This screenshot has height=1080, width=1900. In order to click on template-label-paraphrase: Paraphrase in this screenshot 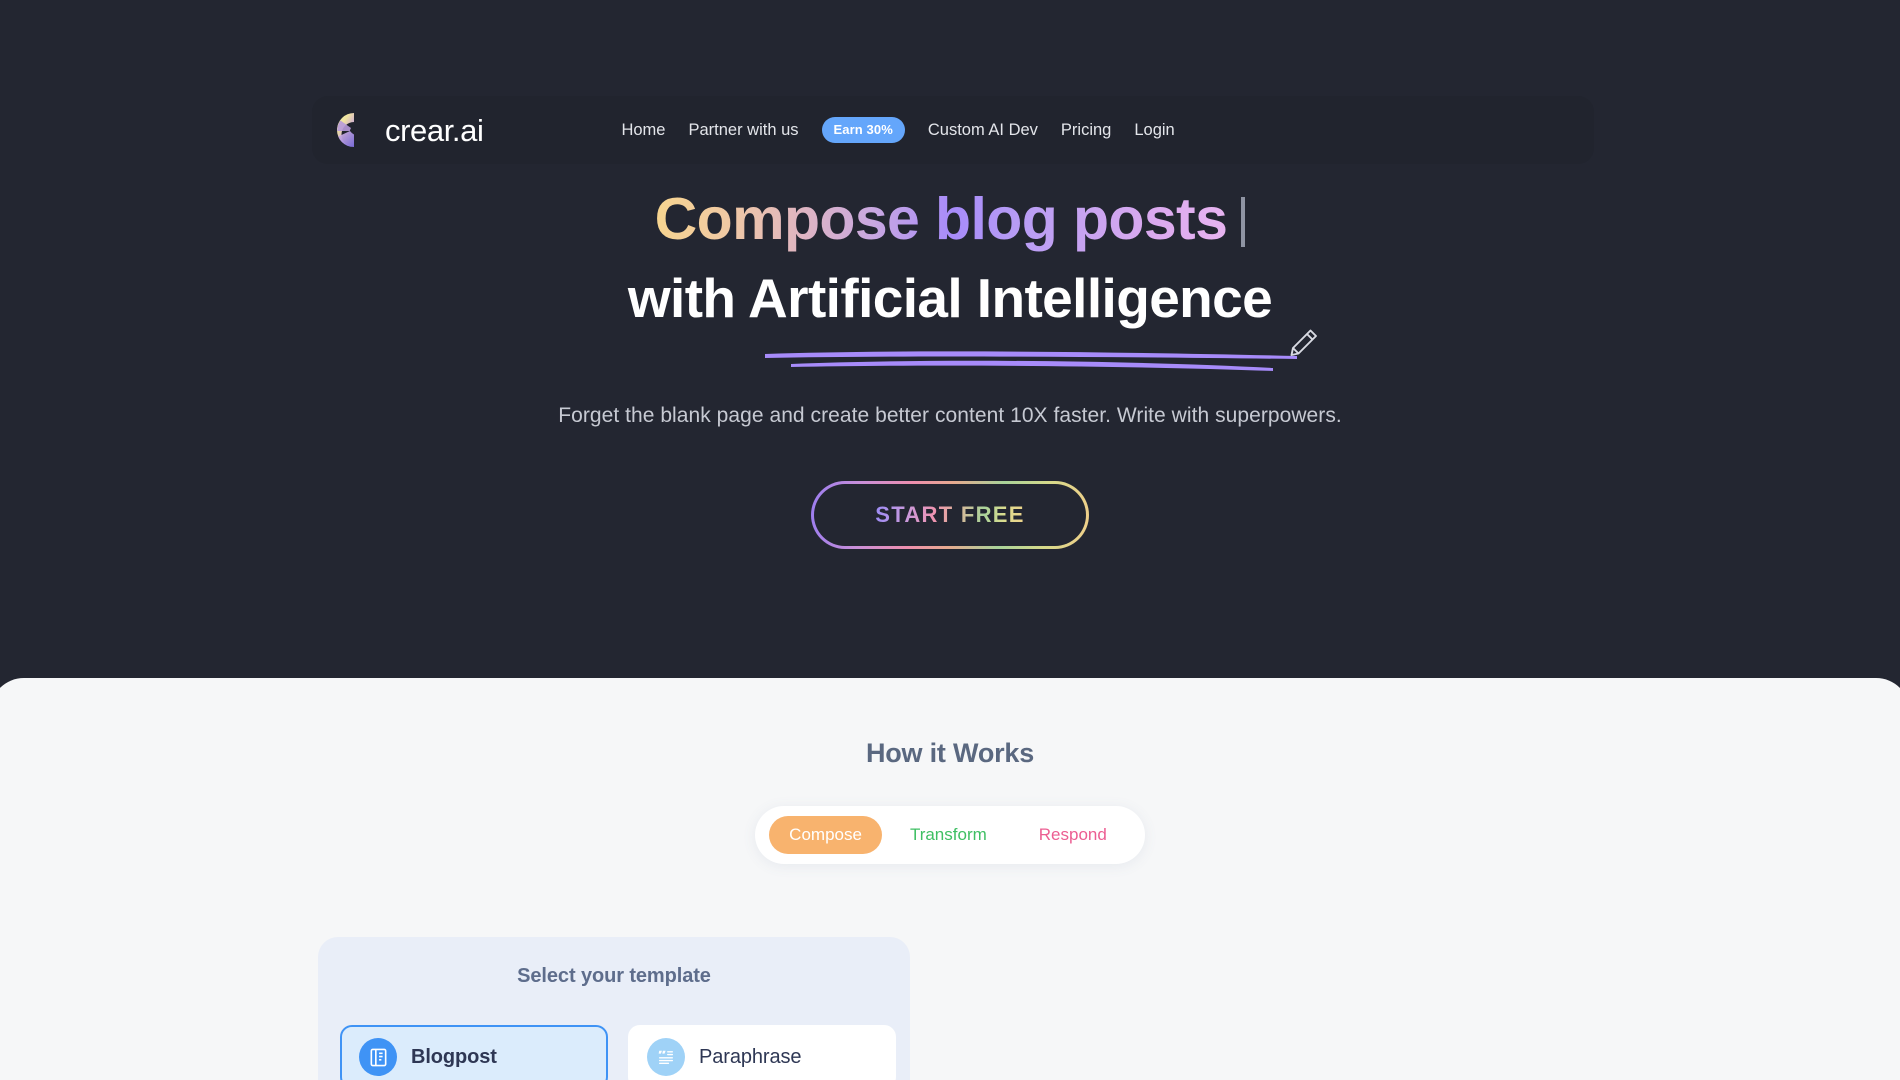, I will do `click(750, 1056)`.